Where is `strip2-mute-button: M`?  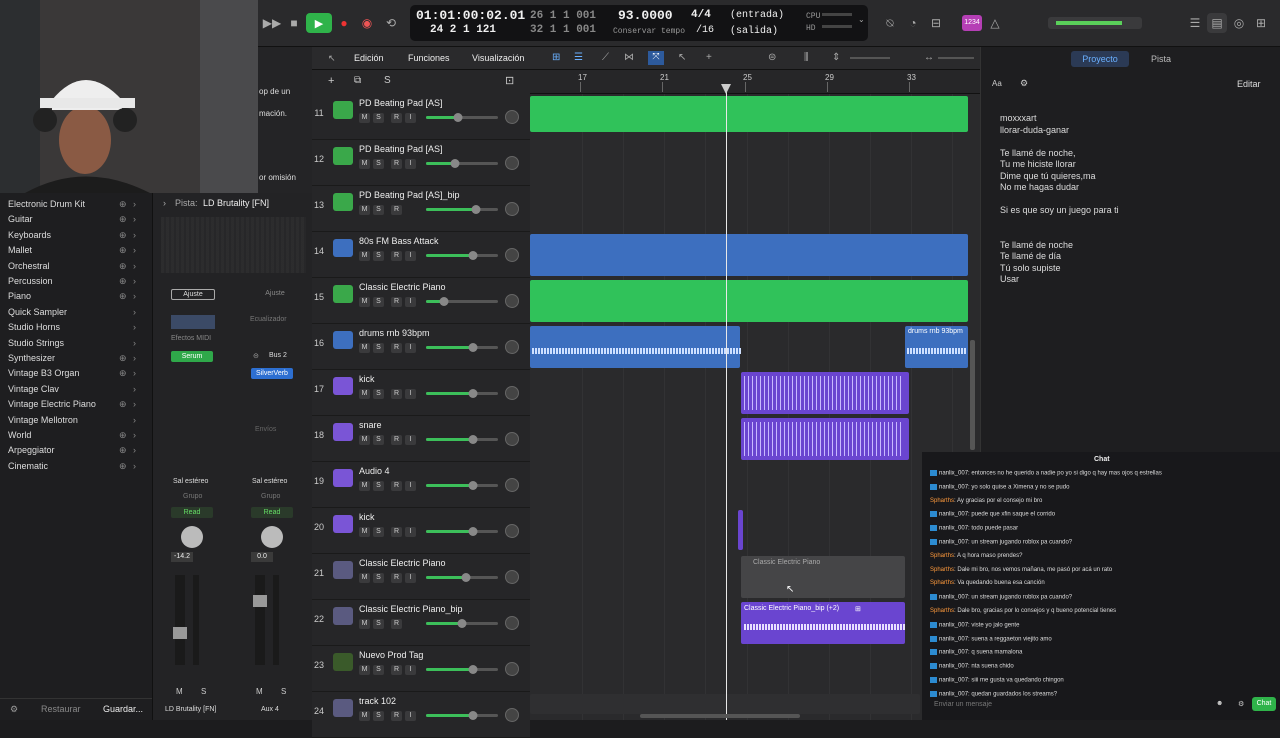
strip2-mute-button: M is located at coordinates (259, 691).